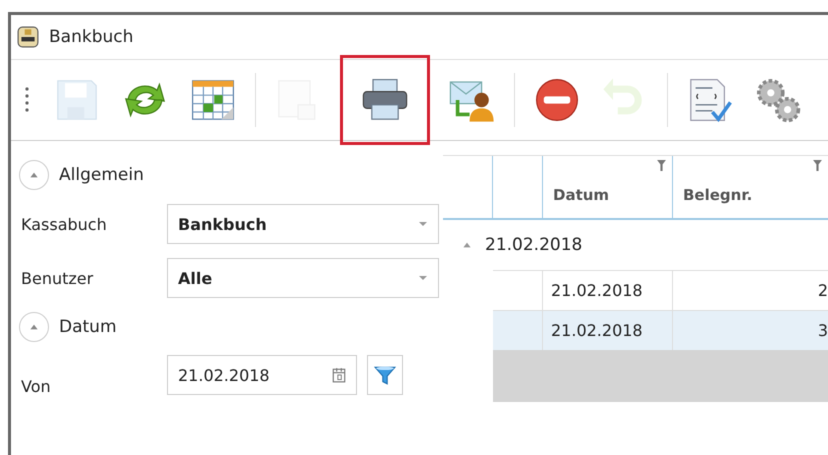 The image size is (828, 455). I want to click on table-cell: 2, so click(823, 290).